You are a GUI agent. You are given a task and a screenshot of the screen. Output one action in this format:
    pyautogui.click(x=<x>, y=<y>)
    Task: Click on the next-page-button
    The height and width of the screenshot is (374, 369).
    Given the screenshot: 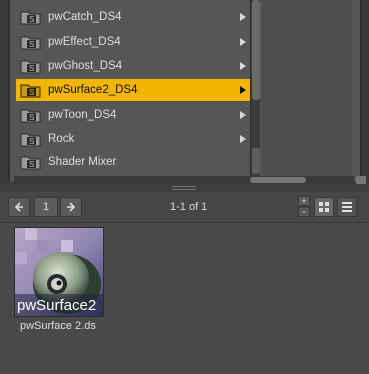 What is the action you would take?
    pyautogui.click(x=71, y=207)
    